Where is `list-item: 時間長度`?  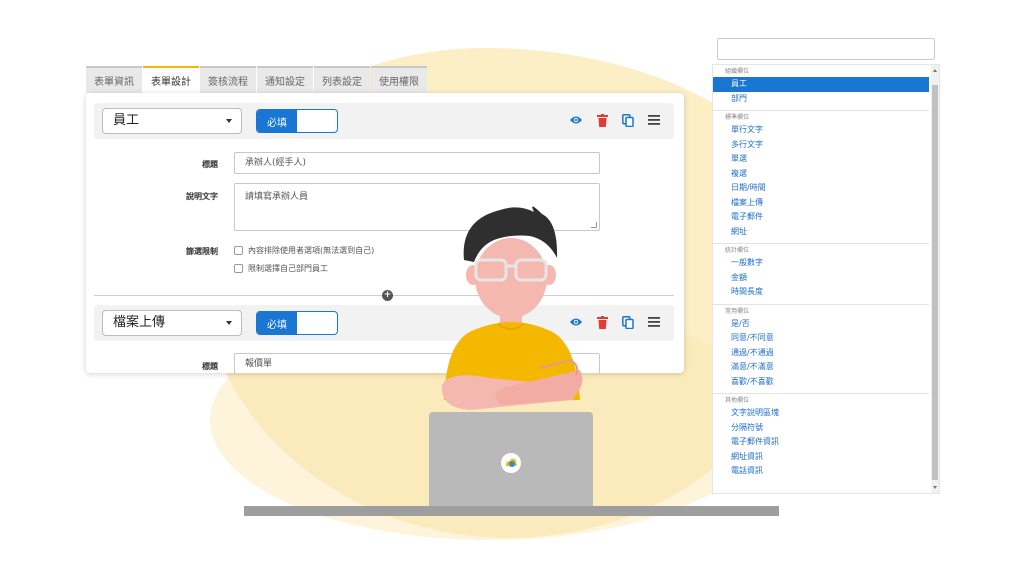 list-item: 時間長度 is located at coordinates (826, 292).